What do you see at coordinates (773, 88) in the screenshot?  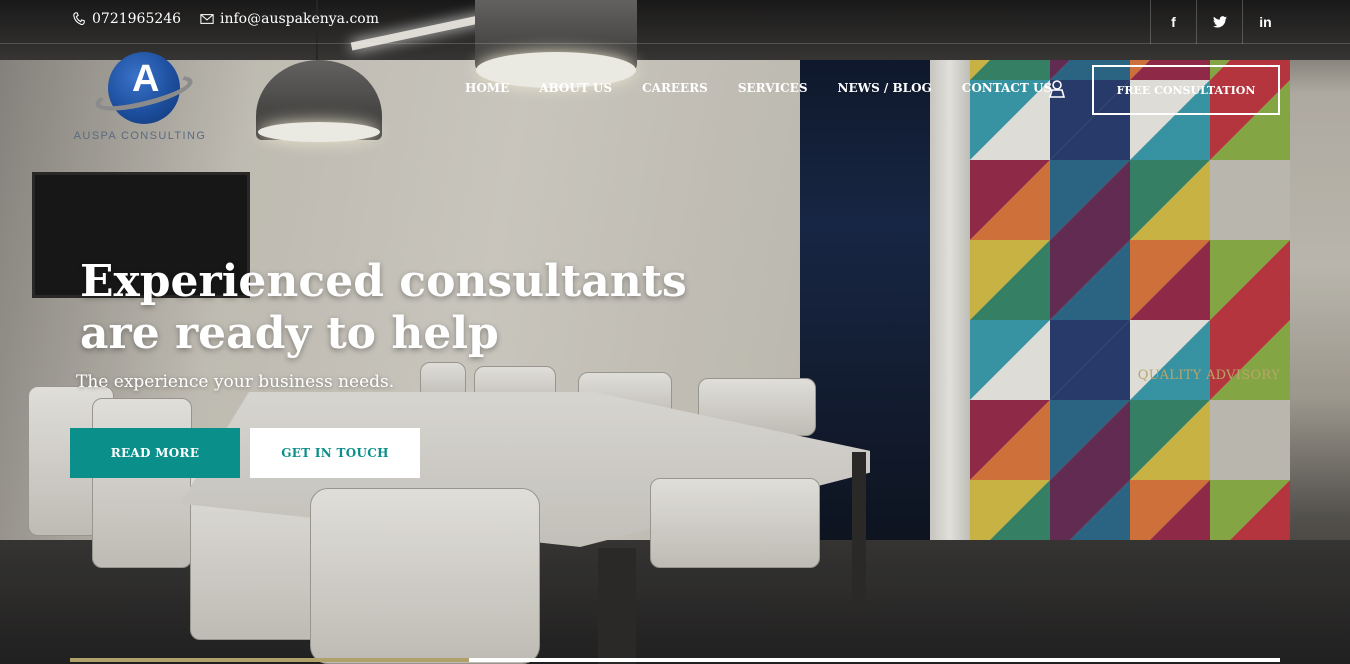 I see `nav-item-services: SERVICES` at bounding box center [773, 88].